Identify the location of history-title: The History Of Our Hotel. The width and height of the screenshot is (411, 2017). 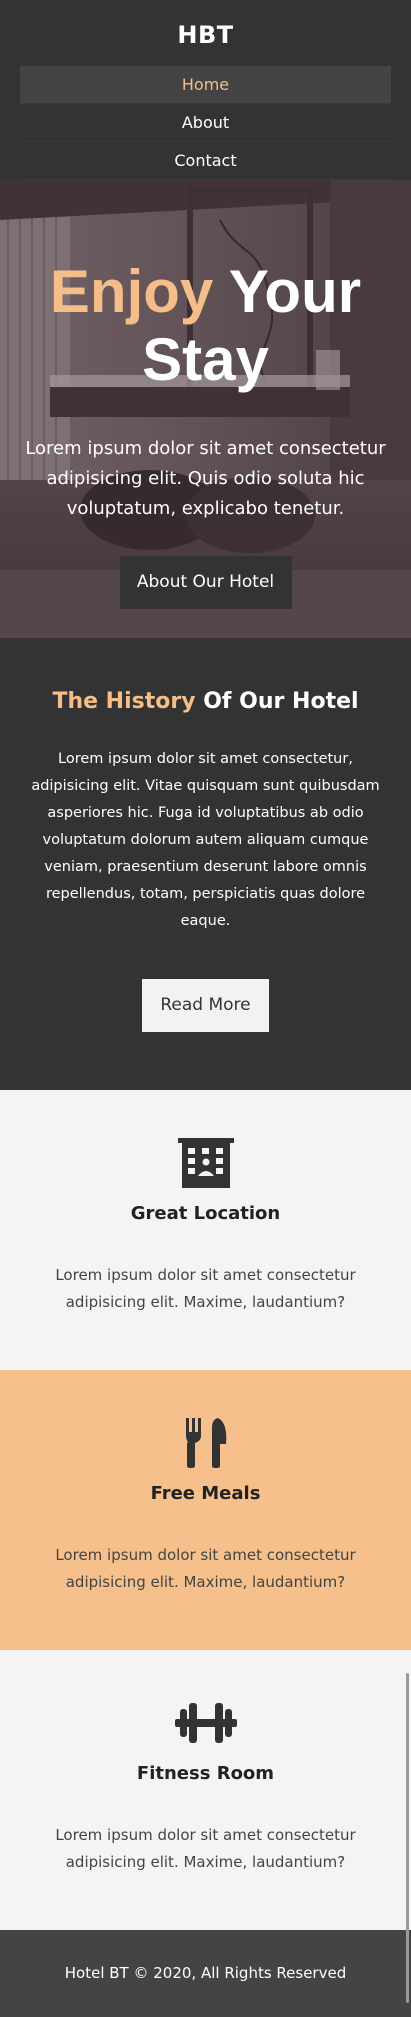
(205, 702).